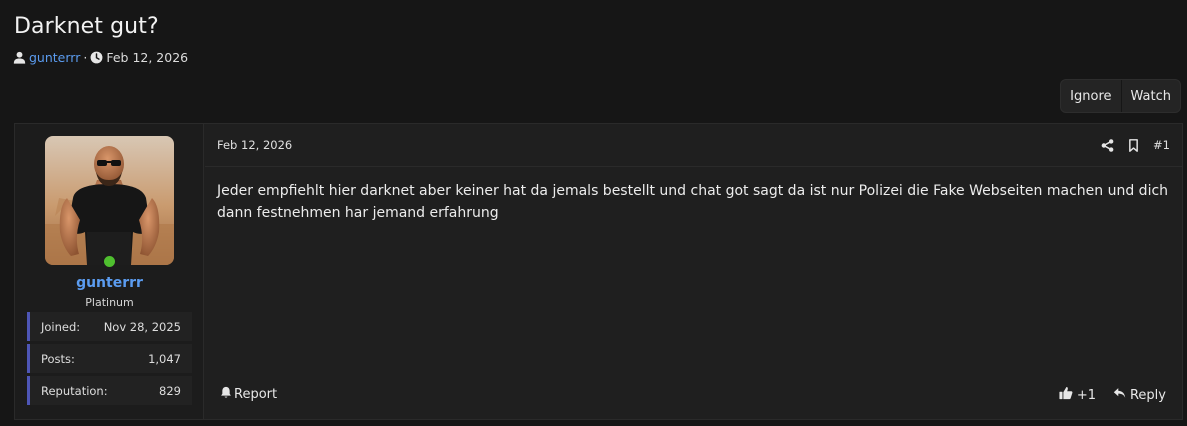 The height and width of the screenshot is (426, 1187). I want to click on reaction-count: +1, so click(1086, 395).